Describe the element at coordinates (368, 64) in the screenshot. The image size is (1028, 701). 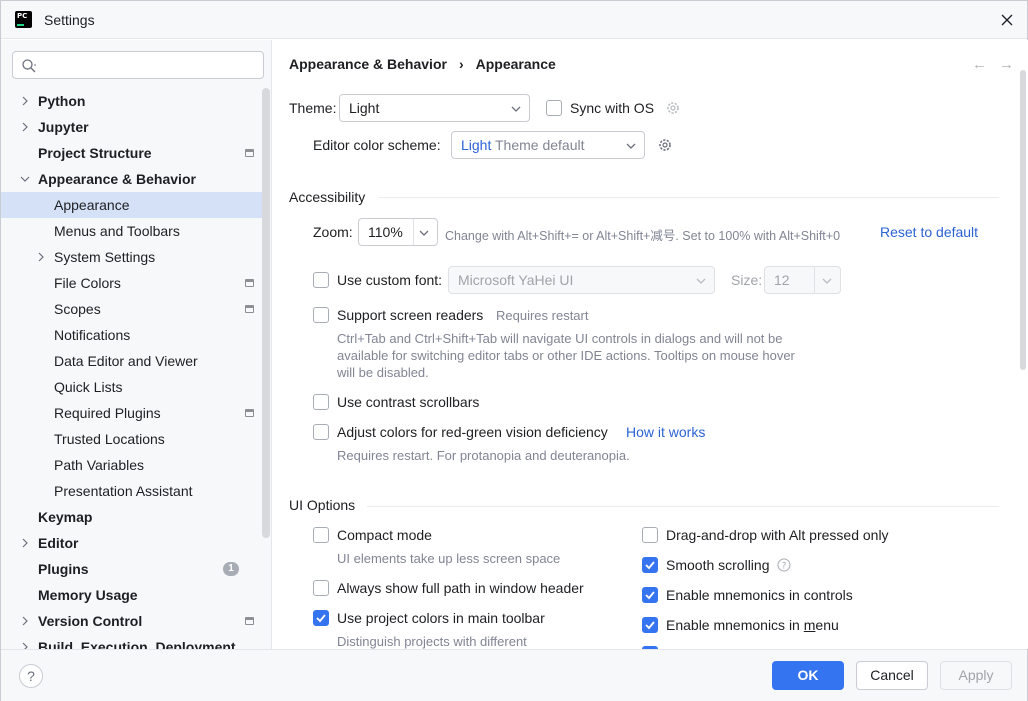
I see `breadcrumb-parent: Appearance & Behavior` at that location.